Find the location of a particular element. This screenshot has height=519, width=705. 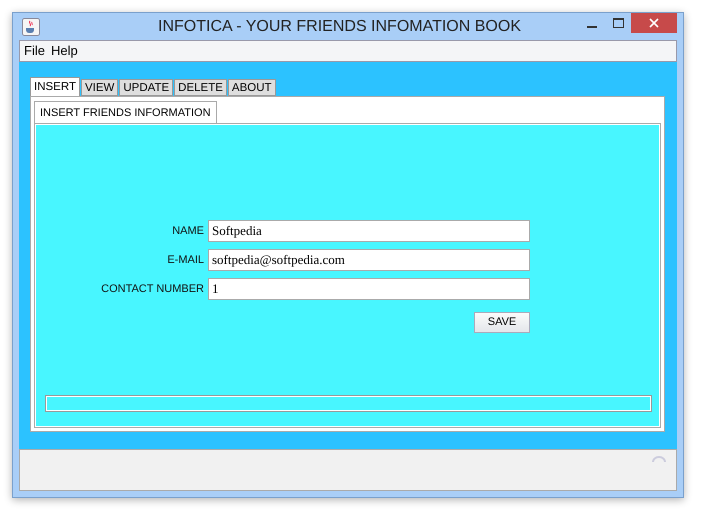

tab: INSERT FRIENDS INFORMATION is located at coordinates (125, 112).